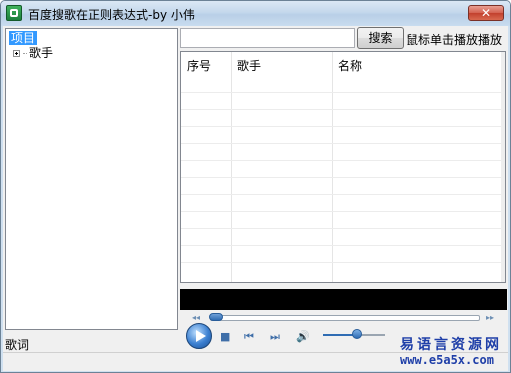  Describe the element at coordinates (490, 317) in the screenshot. I see `seek-forward-icon: ▸▸` at that location.